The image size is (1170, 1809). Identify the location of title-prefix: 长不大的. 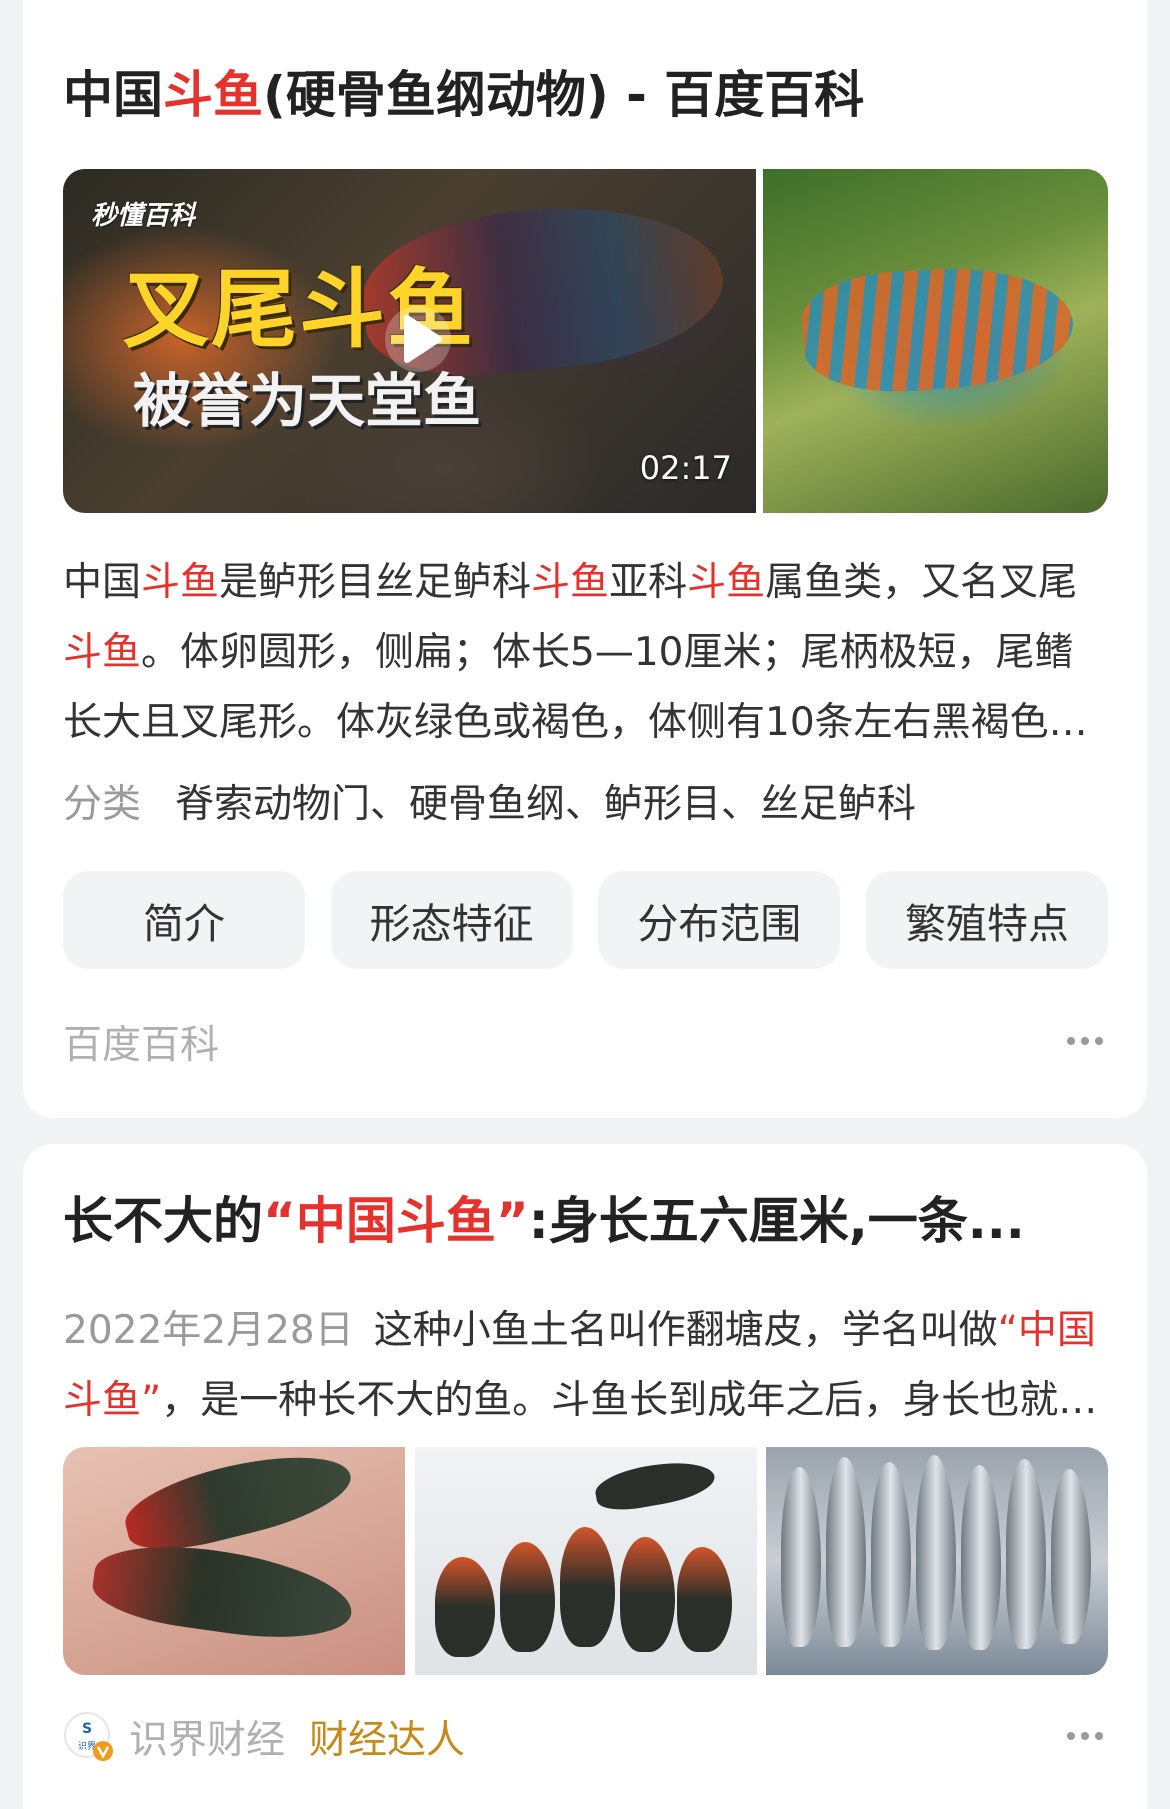
(163, 1221).